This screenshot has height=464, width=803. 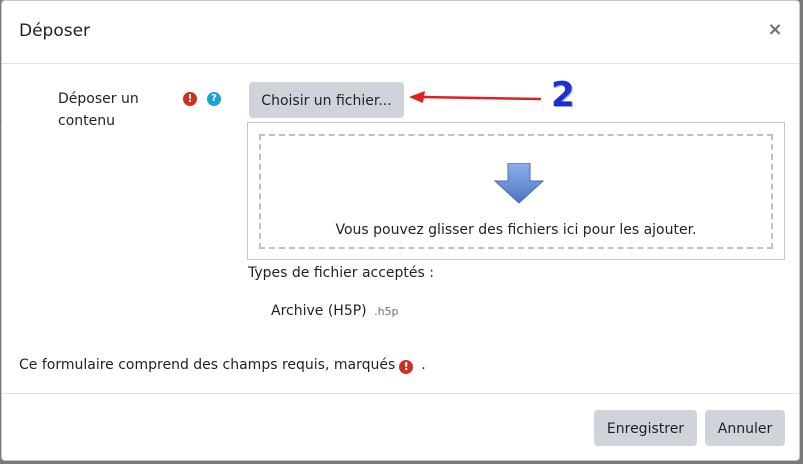 What do you see at coordinates (319, 311) in the screenshot?
I see `accepted-type-name: Archive (H5P)` at bounding box center [319, 311].